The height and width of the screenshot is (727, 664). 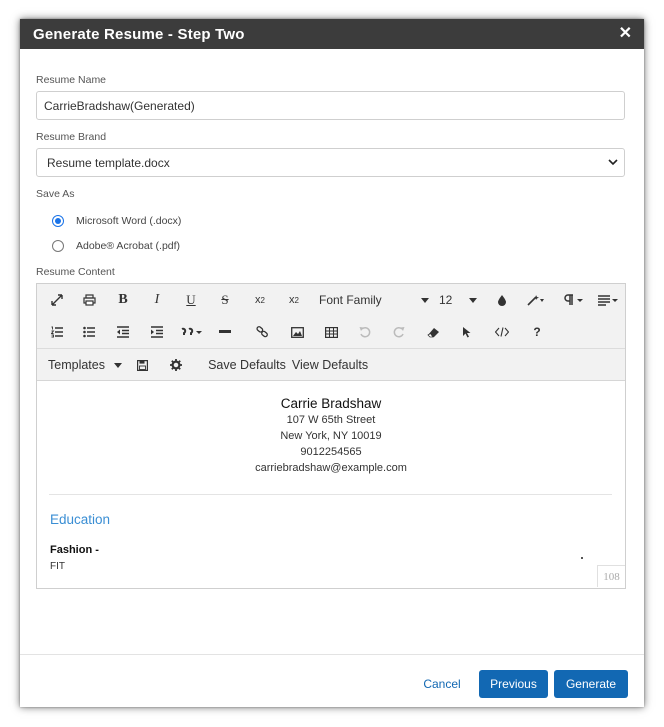 What do you see at coordinates (294, 300) in the screenshot?
I see `superscript-icon: x2` at bounding box center [294, 300].